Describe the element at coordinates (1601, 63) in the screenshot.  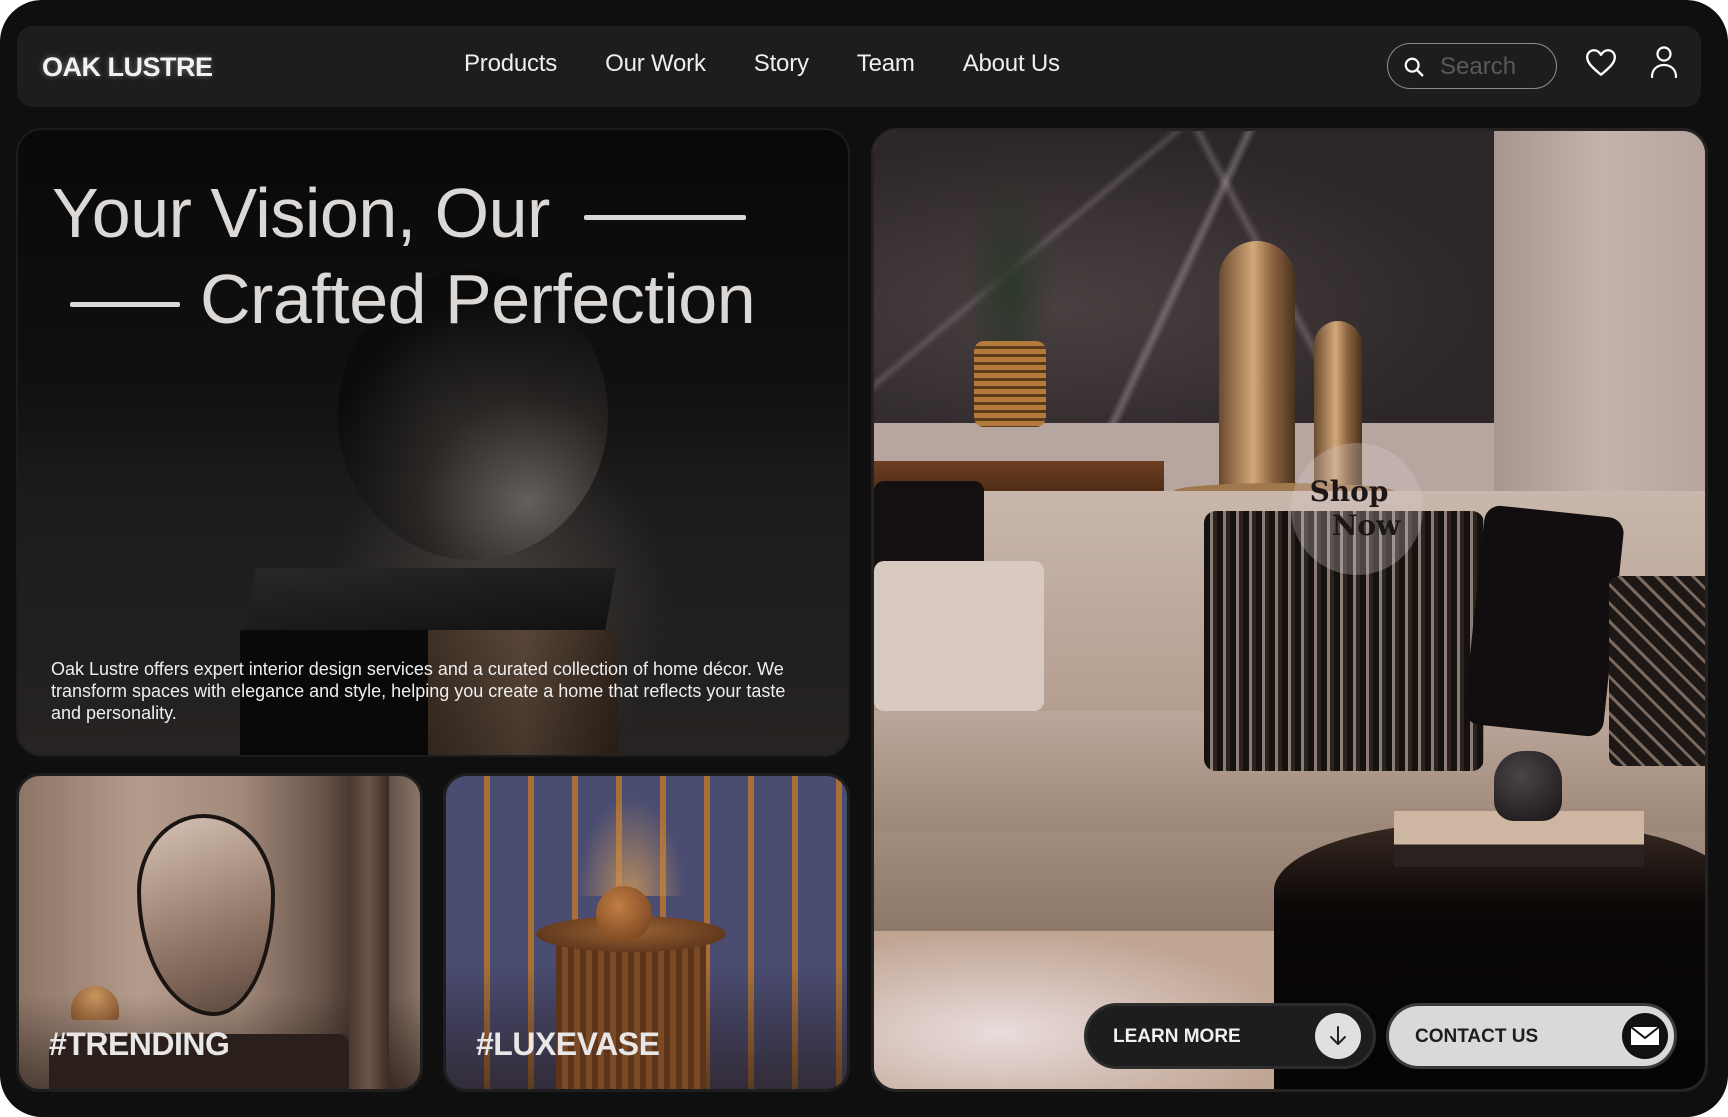
I see `heart-icon` at that location.